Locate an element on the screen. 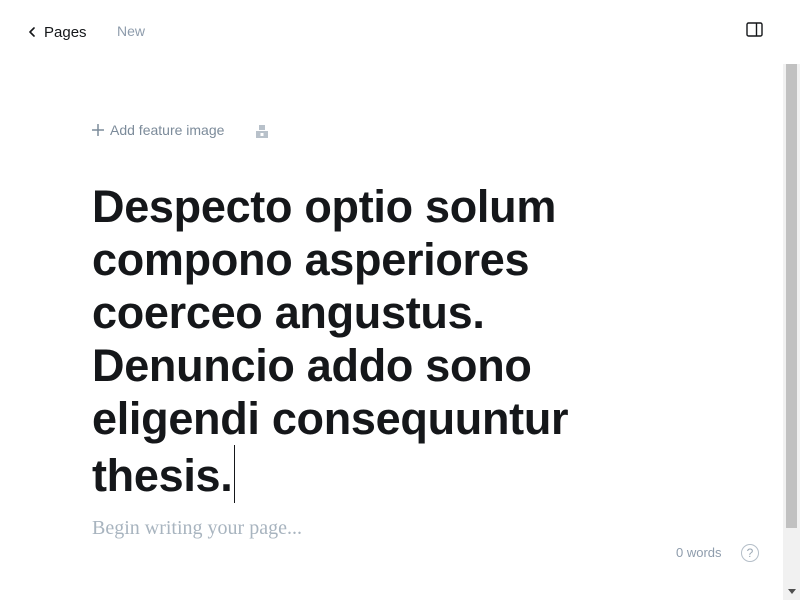  add-feature-image-button: Add feature image is located at coordinates (158, 130).